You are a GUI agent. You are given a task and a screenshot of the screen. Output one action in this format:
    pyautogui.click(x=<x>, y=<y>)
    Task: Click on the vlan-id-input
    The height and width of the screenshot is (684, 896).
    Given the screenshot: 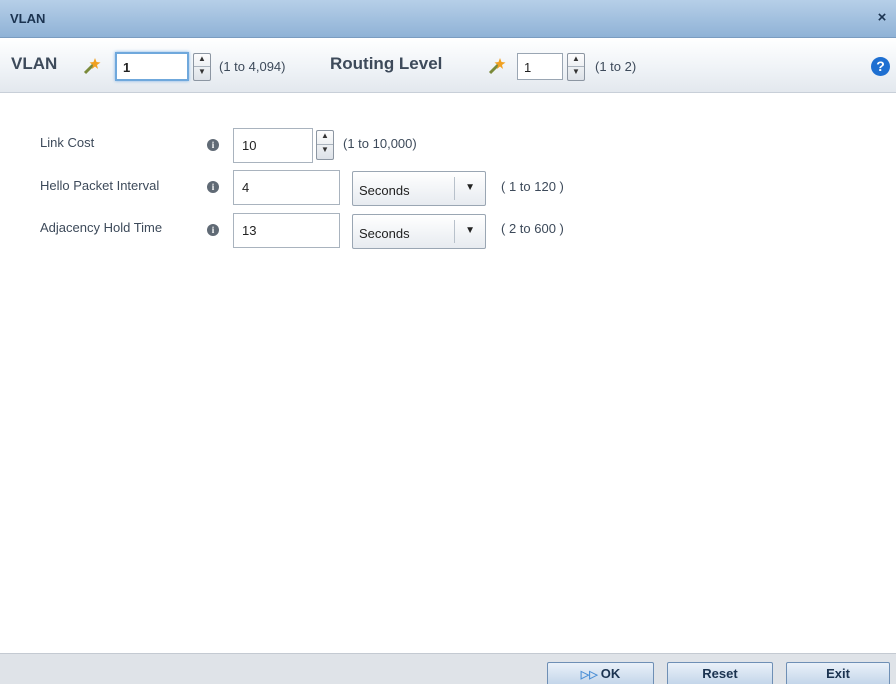 What is the action you would take?
    pyautogui.click(x=153, y=67)
    